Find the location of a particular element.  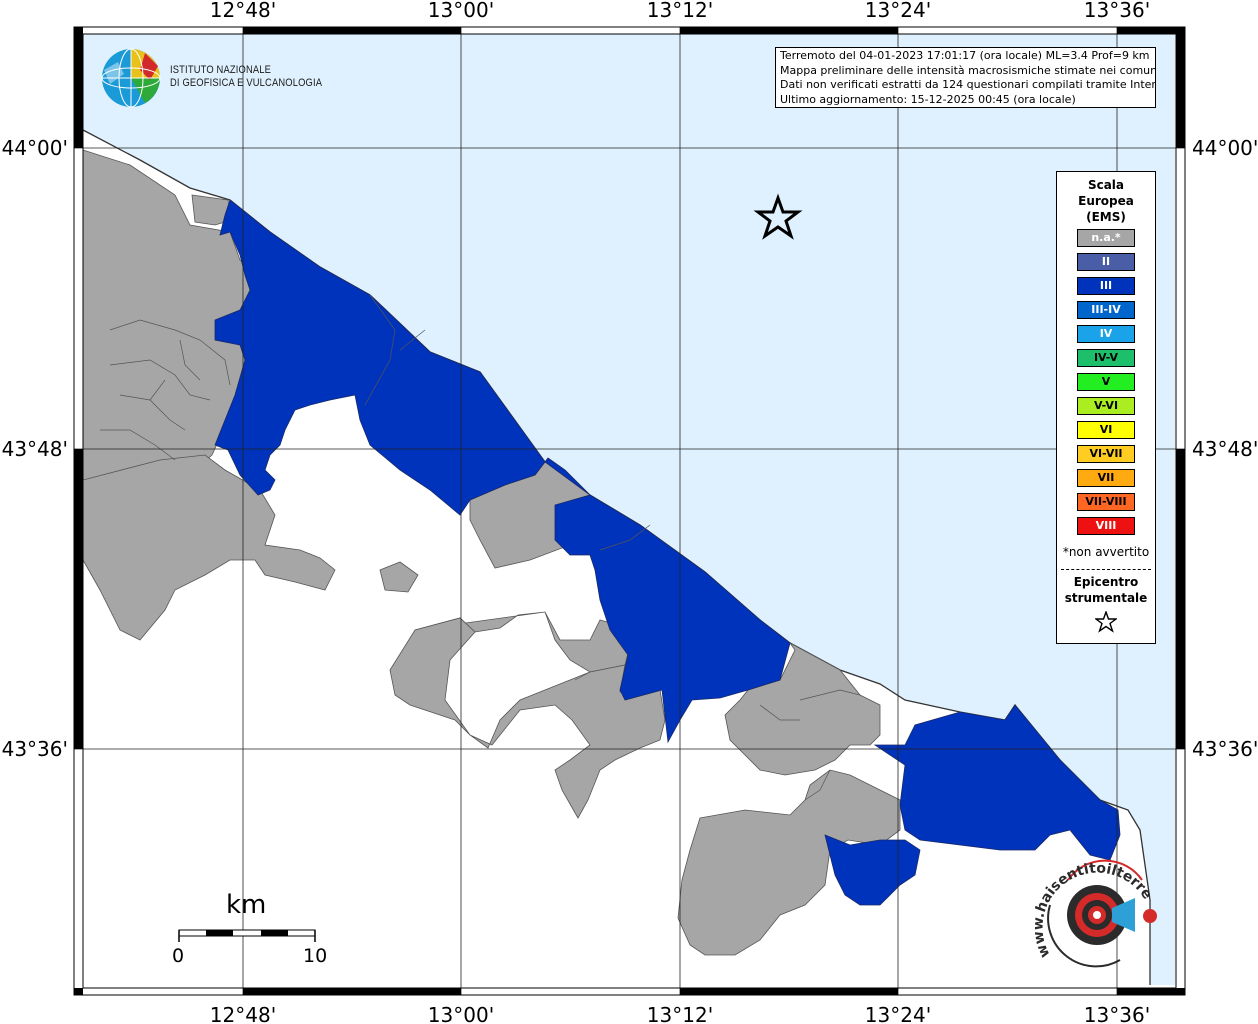

latitude-labels-left: 44°00' 43°48' 43°36' is located at coordinates (35, 448).